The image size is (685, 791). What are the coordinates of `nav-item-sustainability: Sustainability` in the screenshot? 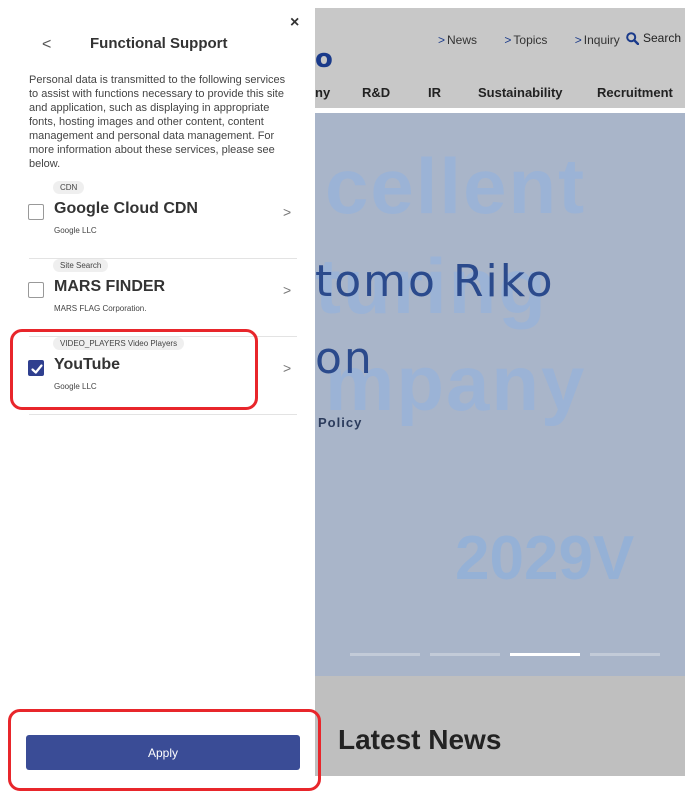 It's located at (520, 92).